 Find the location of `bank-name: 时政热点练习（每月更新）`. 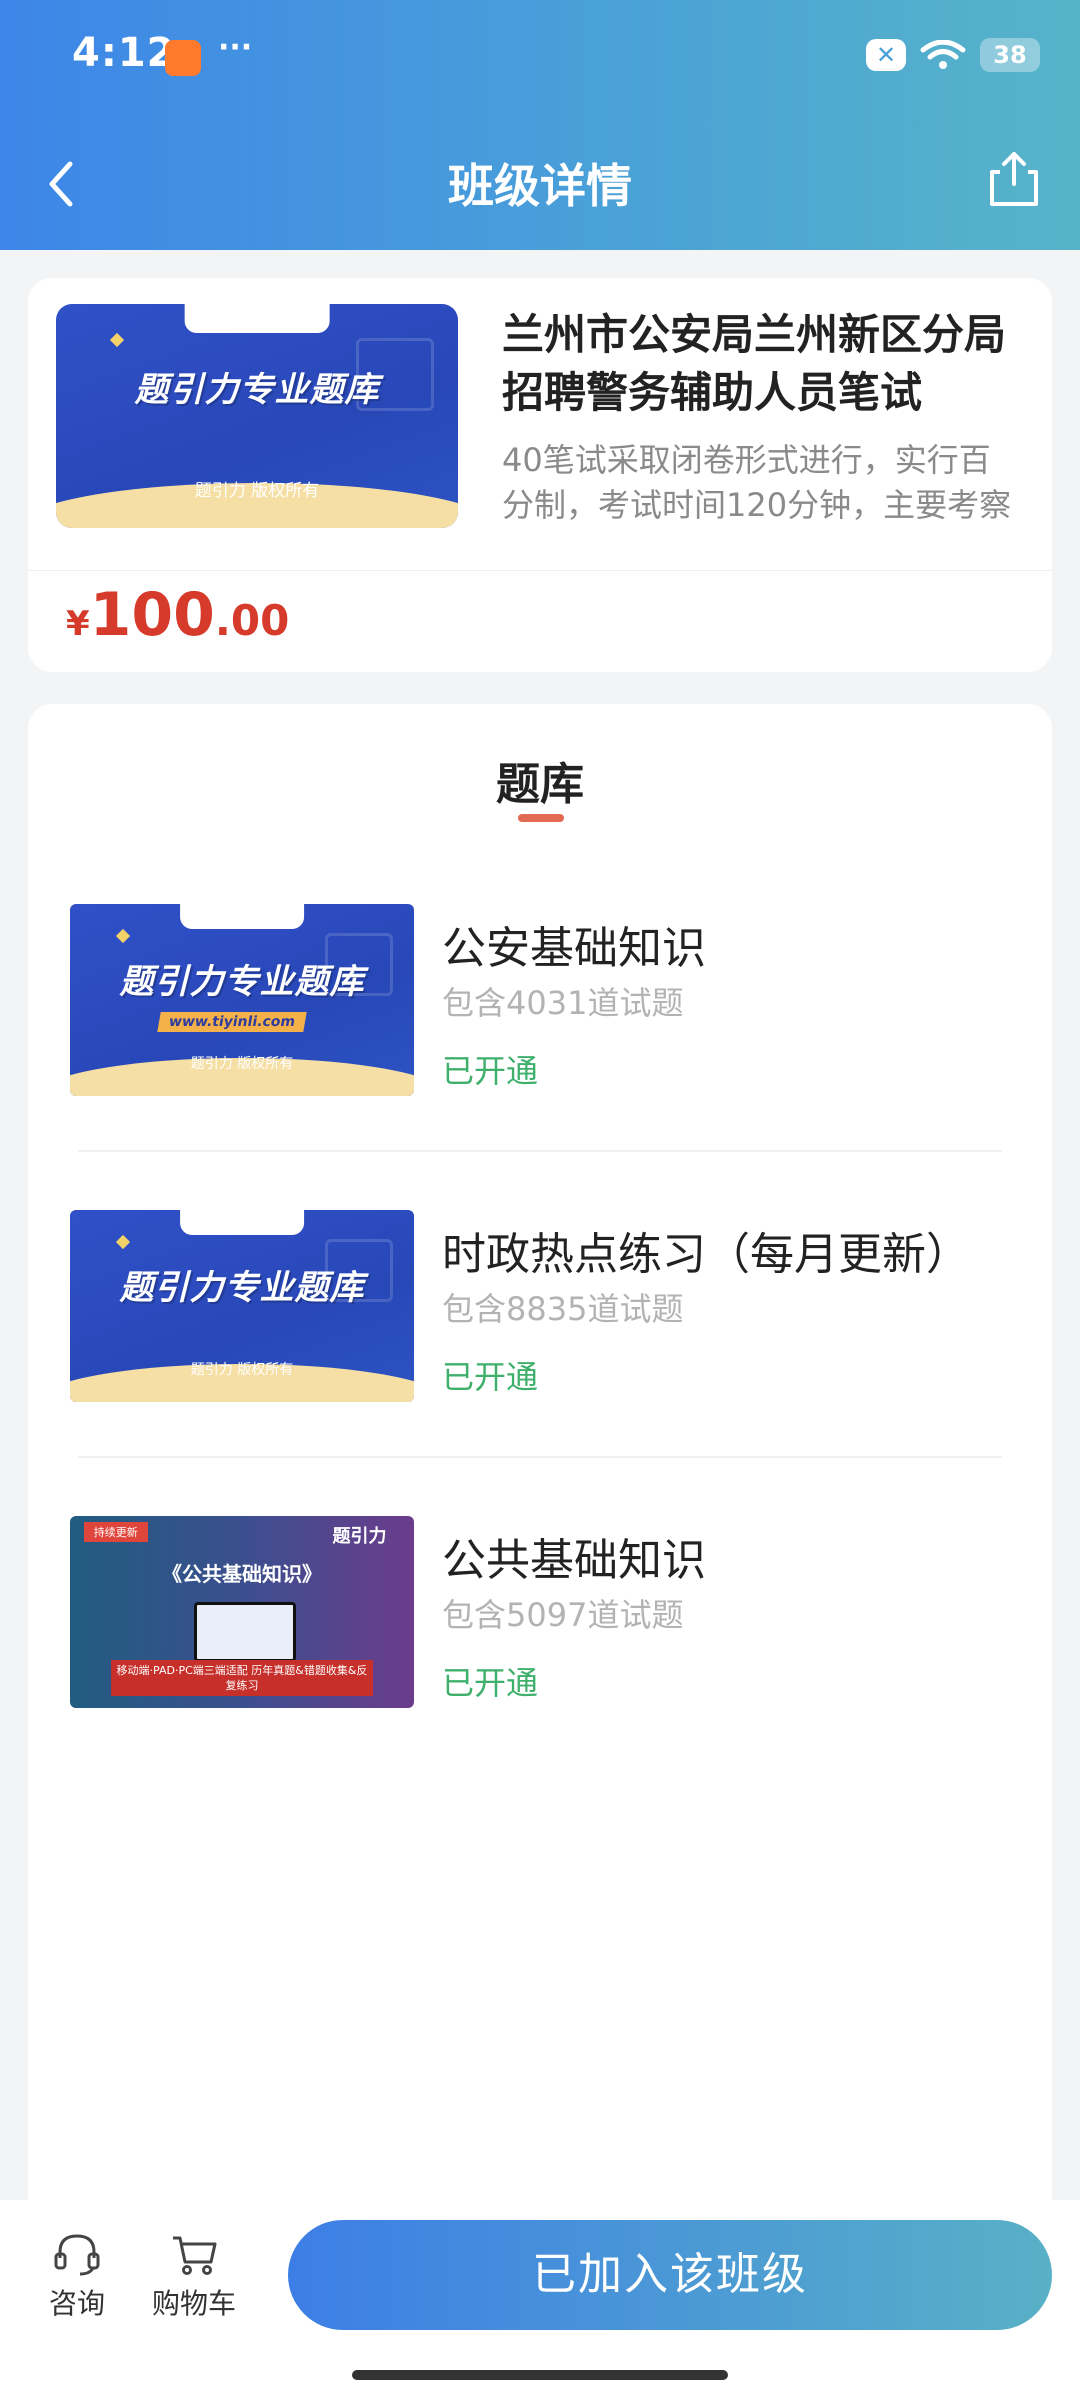

bank-name: 时政热点练习（每月更新） is located at coordinates (706, 1254).